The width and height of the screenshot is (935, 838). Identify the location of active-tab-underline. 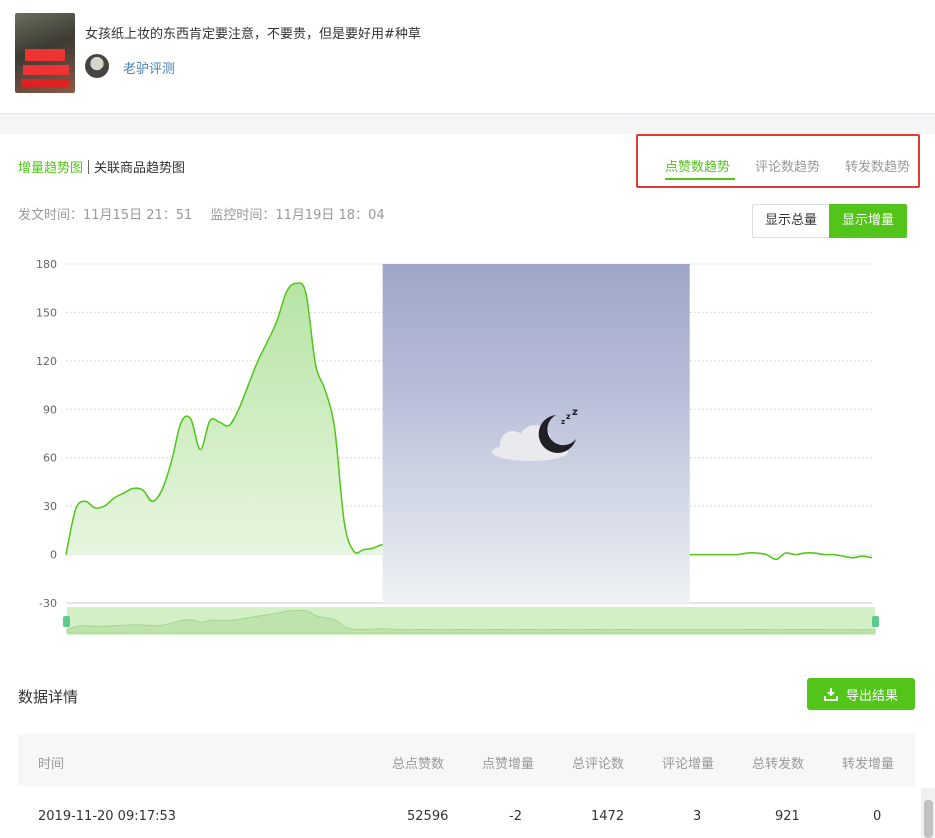
(700, 179).